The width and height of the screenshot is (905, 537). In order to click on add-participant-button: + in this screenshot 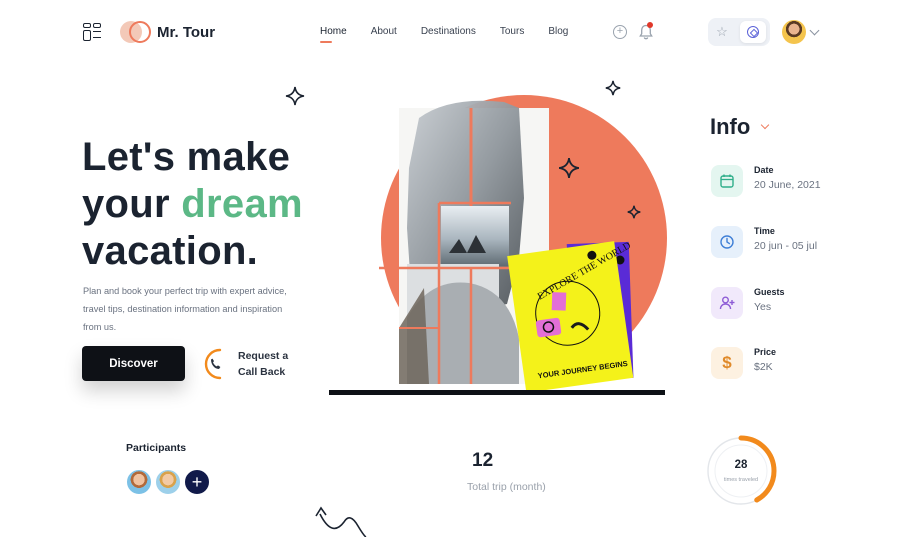, I will do `click(197, 482)`.